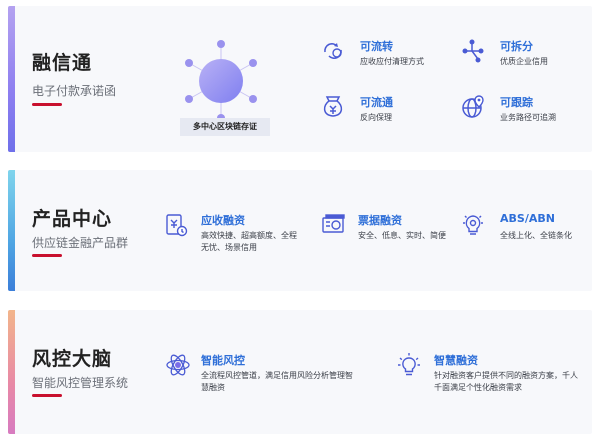  I want to click on blockchain-label: 多中心区块链存证, so click(225, 127).